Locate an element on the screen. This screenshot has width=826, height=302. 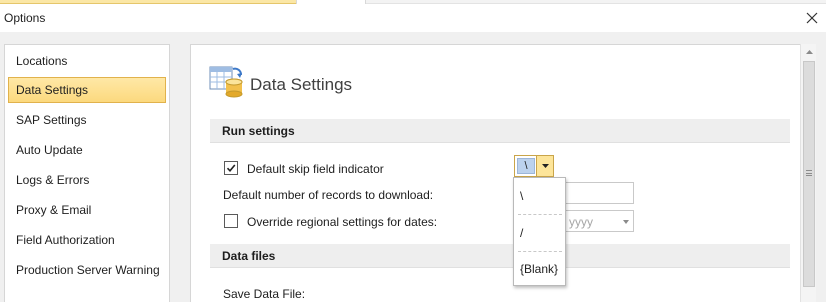
sidebar-item-locations: Locations is located at coordinates (87, 61).